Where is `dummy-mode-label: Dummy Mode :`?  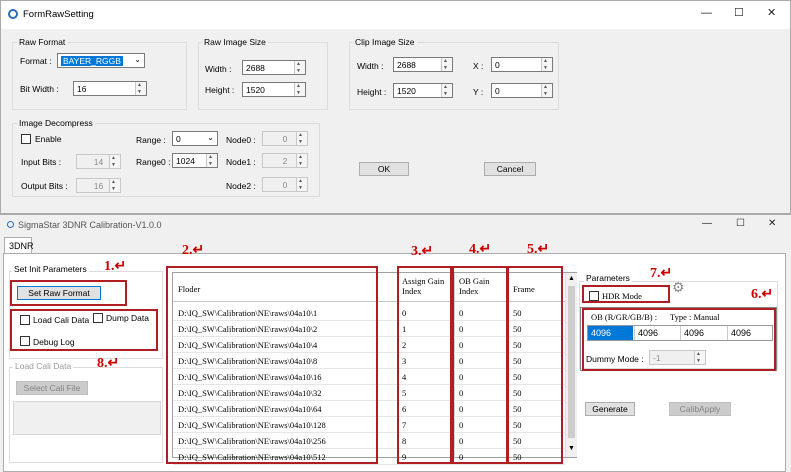 dummy-mode-label: Dummy Mode : is located at coordinates (615, 359).